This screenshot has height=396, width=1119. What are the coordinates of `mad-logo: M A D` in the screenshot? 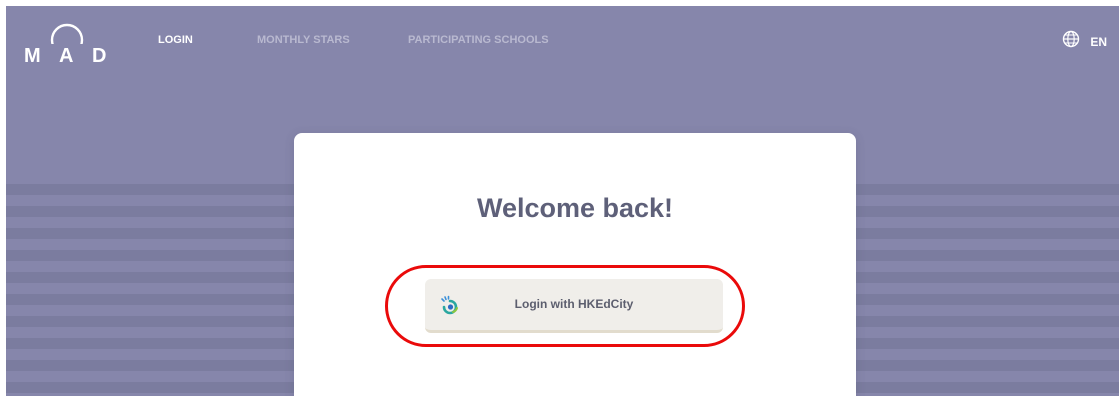 It's located at (67, 44).